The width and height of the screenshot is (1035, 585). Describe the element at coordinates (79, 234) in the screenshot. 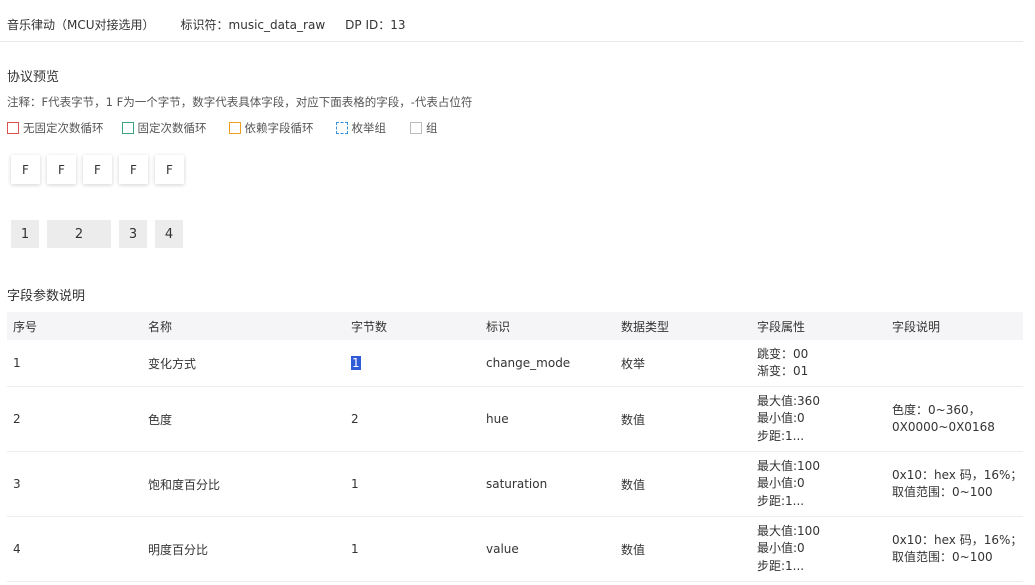

I see `field-cell-2: 2` at that location.